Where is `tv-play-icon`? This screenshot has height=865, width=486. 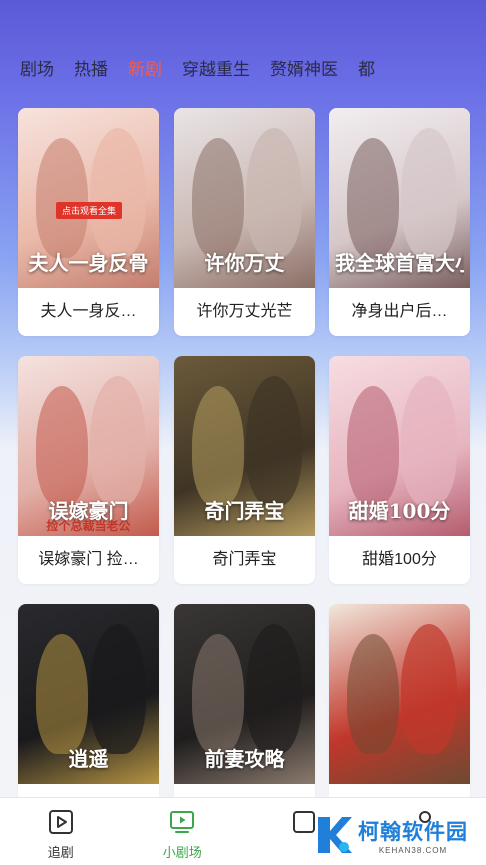
tv-play-icon is located at coordinates (182, 822).